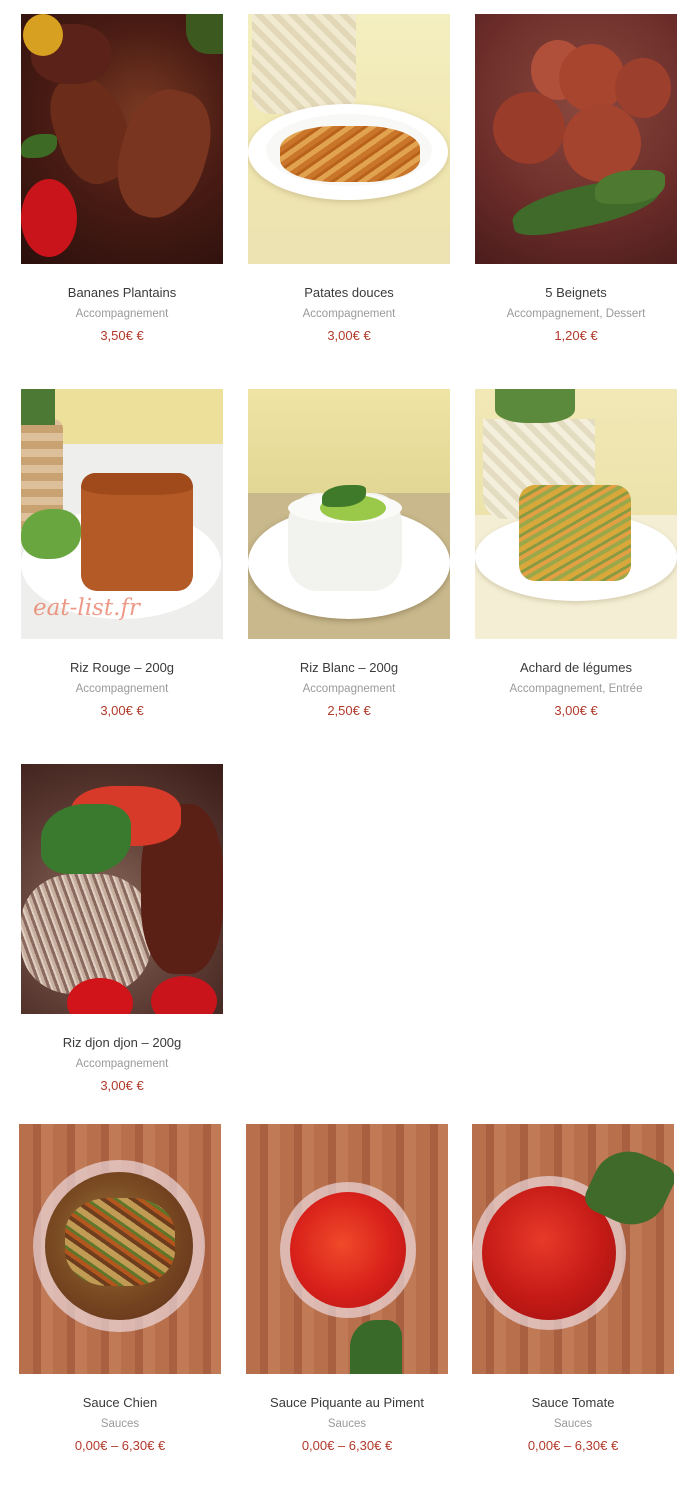  I want to click on product-title: 5 Beignets, so click(576, 293).